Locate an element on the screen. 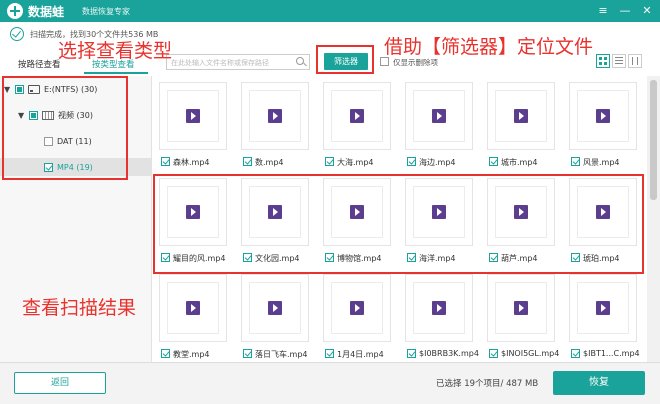 The image size is (660, 404). file-card: 大海.mp4 is located at coordinates (359, 125).